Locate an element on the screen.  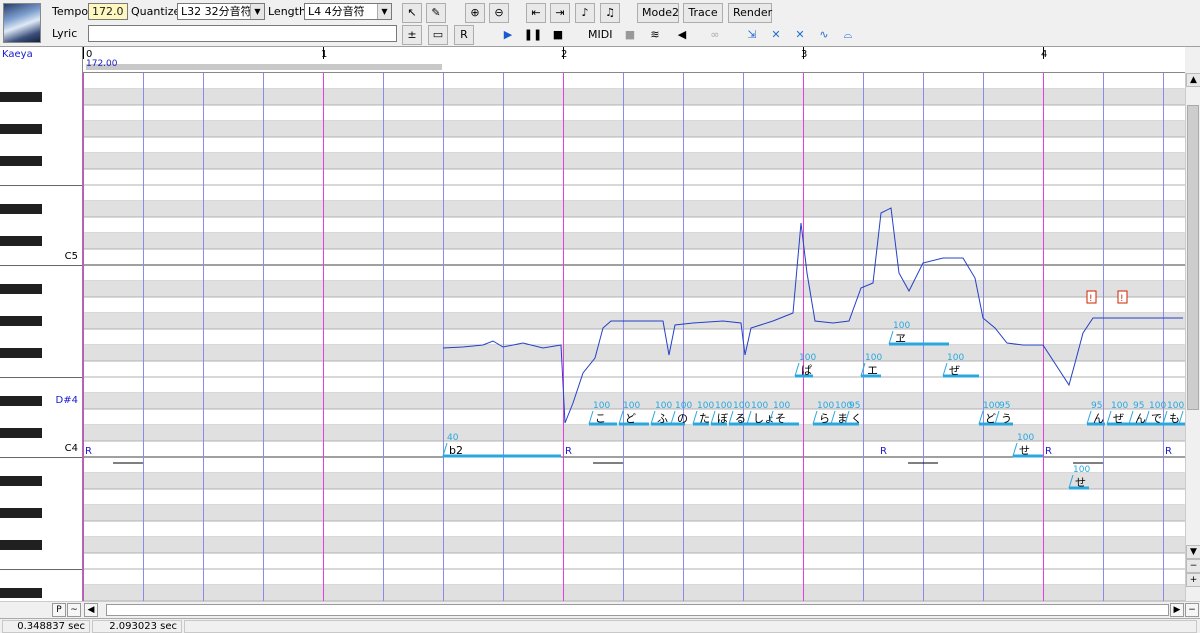
vibrato-tool-icon: ✕ is located at coordinates (800, 35).